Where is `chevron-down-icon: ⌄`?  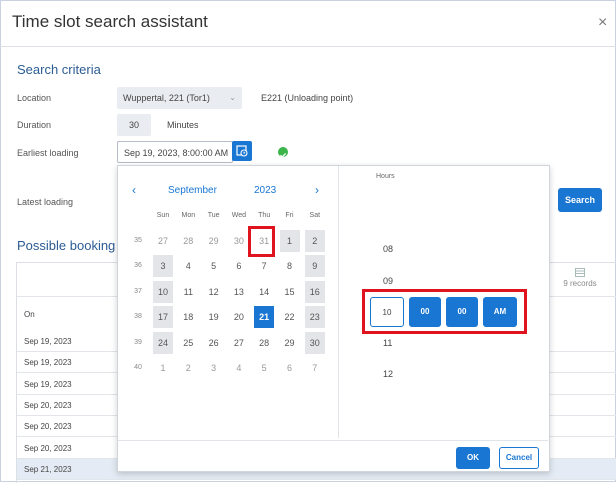
chevron-down-icon: ⌄ is located at coordinates (232, 97).